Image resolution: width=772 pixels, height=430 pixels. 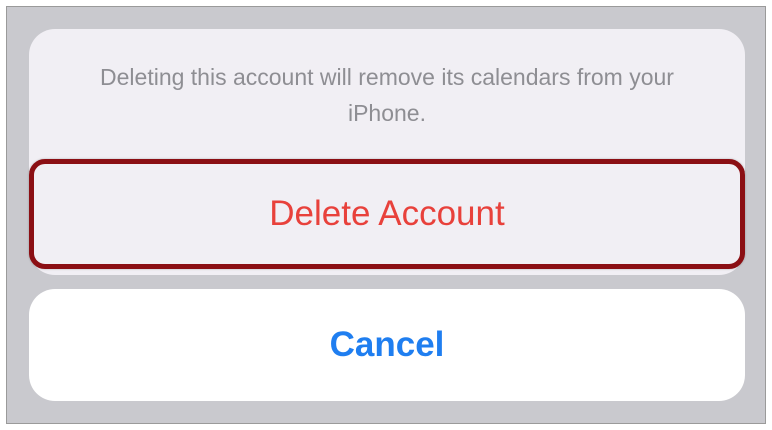 I want to click on delete-account-label: Delete Account, so click(x=387, y=213).